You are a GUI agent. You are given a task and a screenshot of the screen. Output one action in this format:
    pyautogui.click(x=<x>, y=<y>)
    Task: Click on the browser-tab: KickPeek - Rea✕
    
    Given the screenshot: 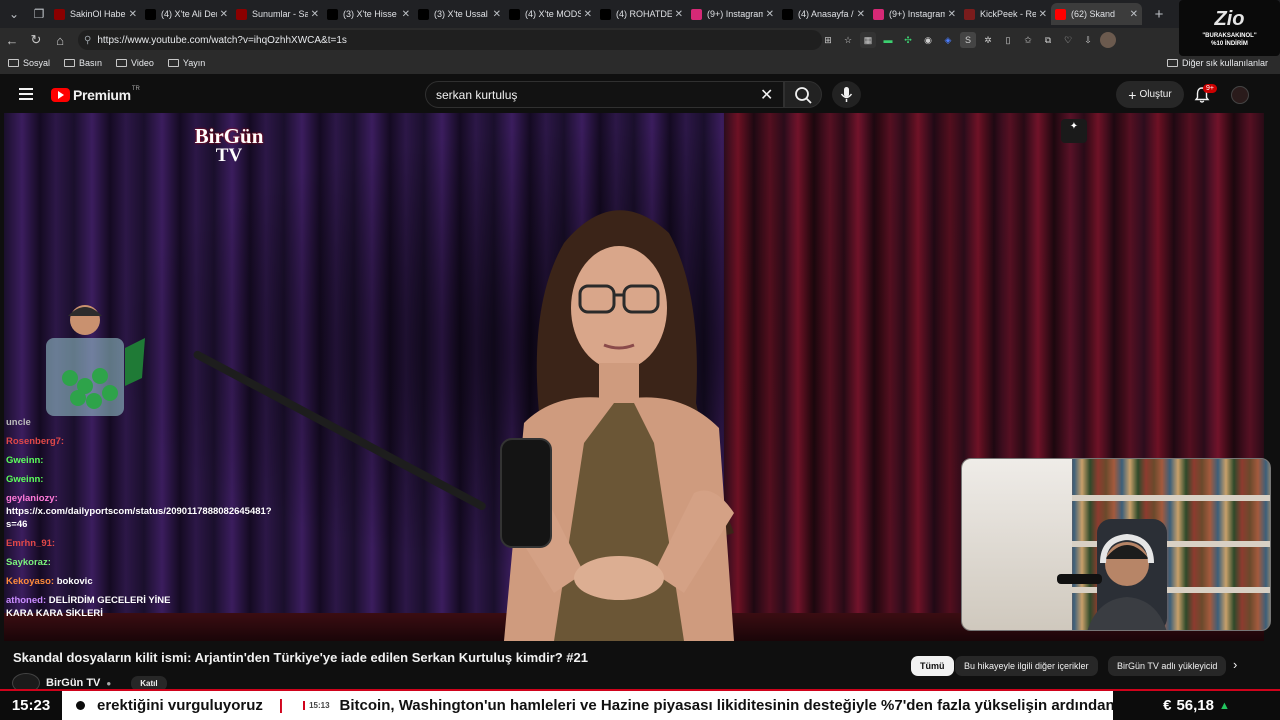 What is the action you would take?
    pyautogui.click(x=1005, y=14)
    